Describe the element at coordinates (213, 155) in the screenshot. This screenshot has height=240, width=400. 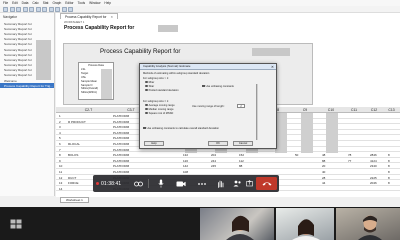
I see `table-cell: 204` at that location.